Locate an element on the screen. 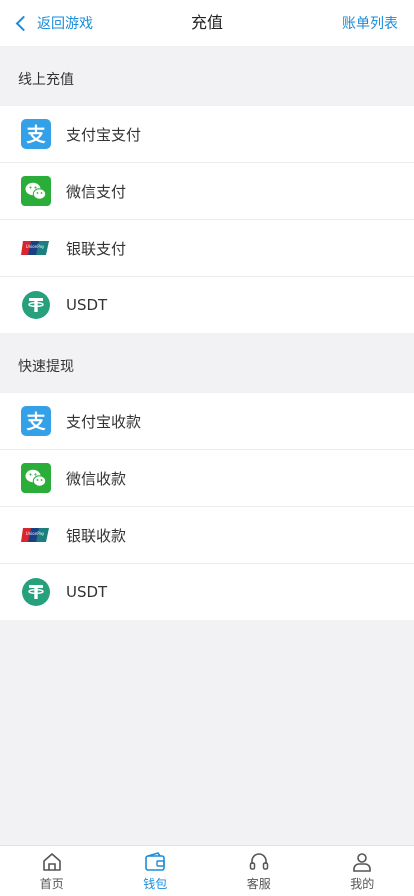 This screenshot has width=414, height=896. chevron-left-icon is located at coordinates (23, 23).